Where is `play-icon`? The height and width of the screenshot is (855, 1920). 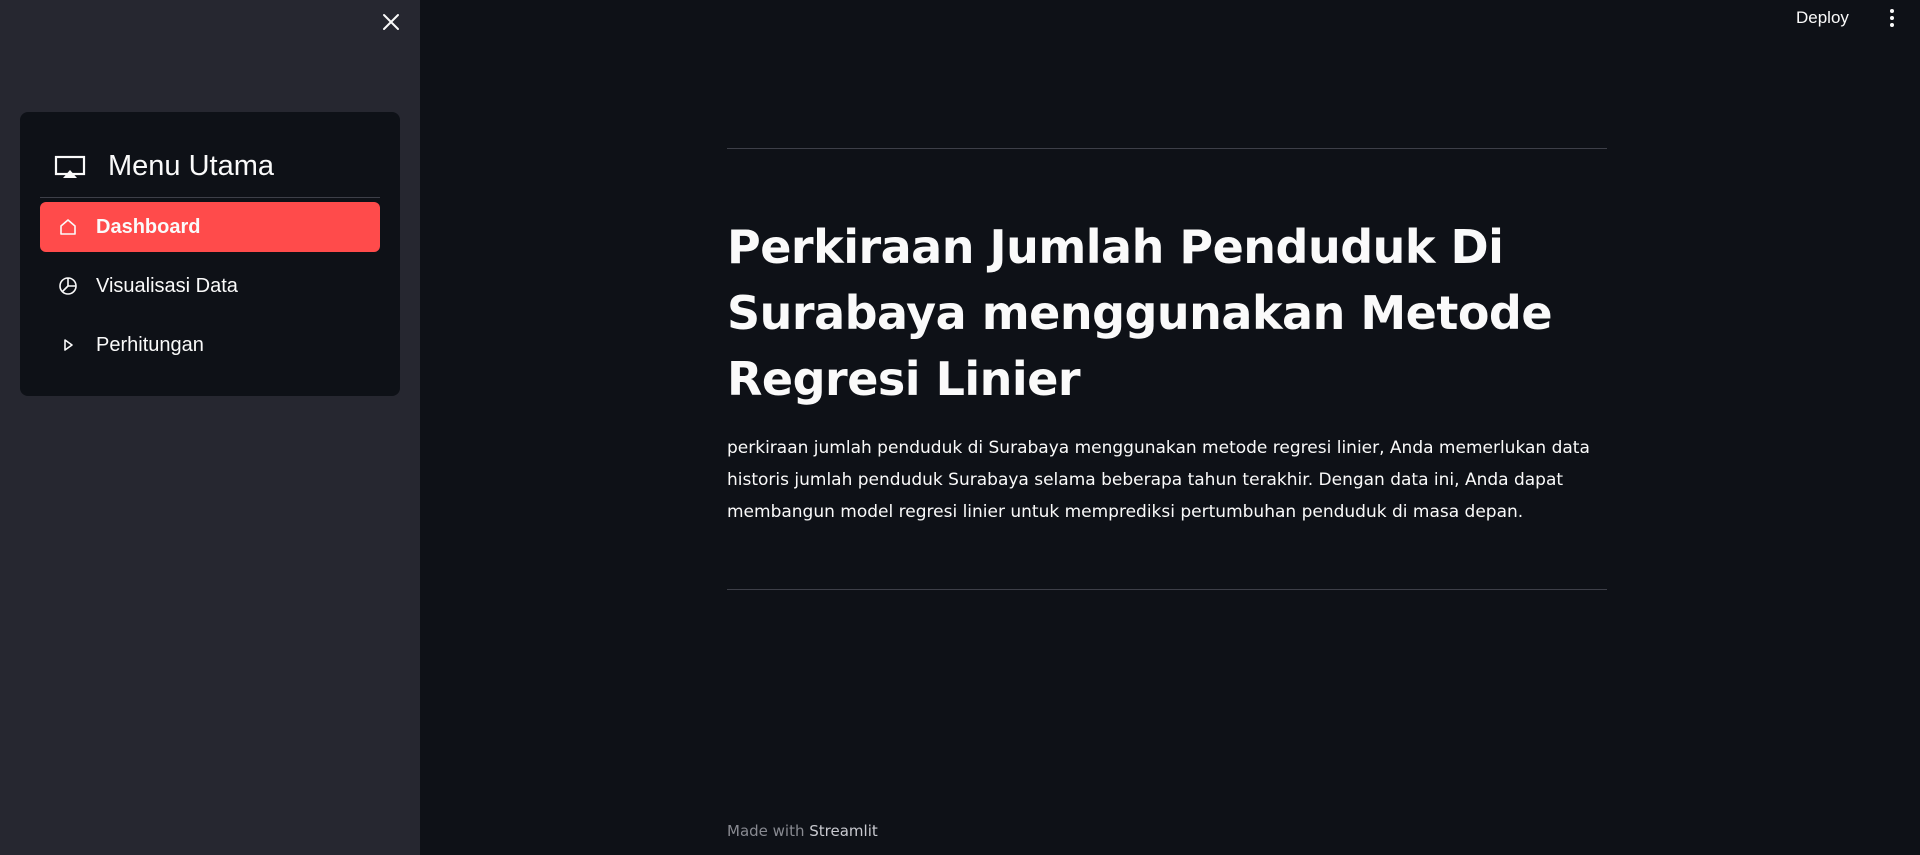 play-icon is located at coordinates (68, 345).